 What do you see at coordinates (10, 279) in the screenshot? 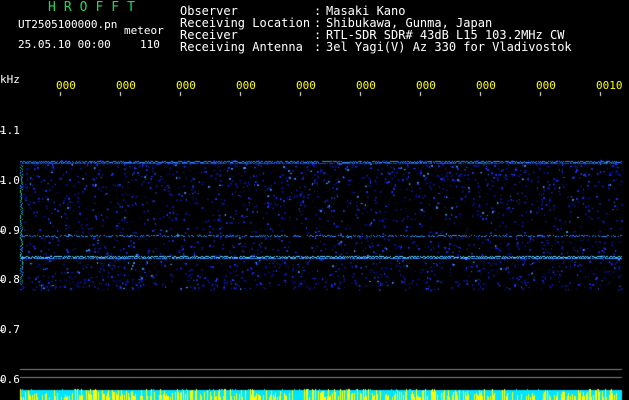
I see `y-tick-label: 0.8` at bounding box center [10, 279].